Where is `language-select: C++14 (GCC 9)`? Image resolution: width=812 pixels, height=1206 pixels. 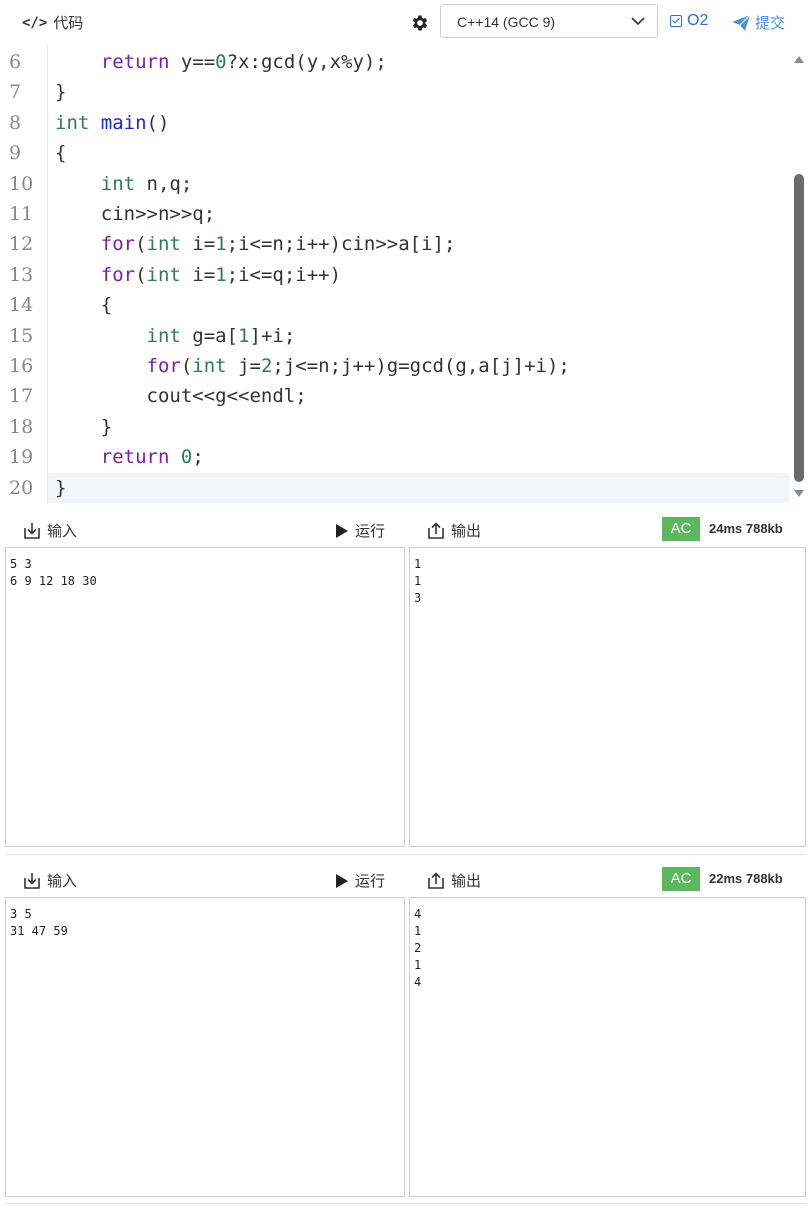
language-select: C++14 (GCC 9) is located at coordinates (549, 21).